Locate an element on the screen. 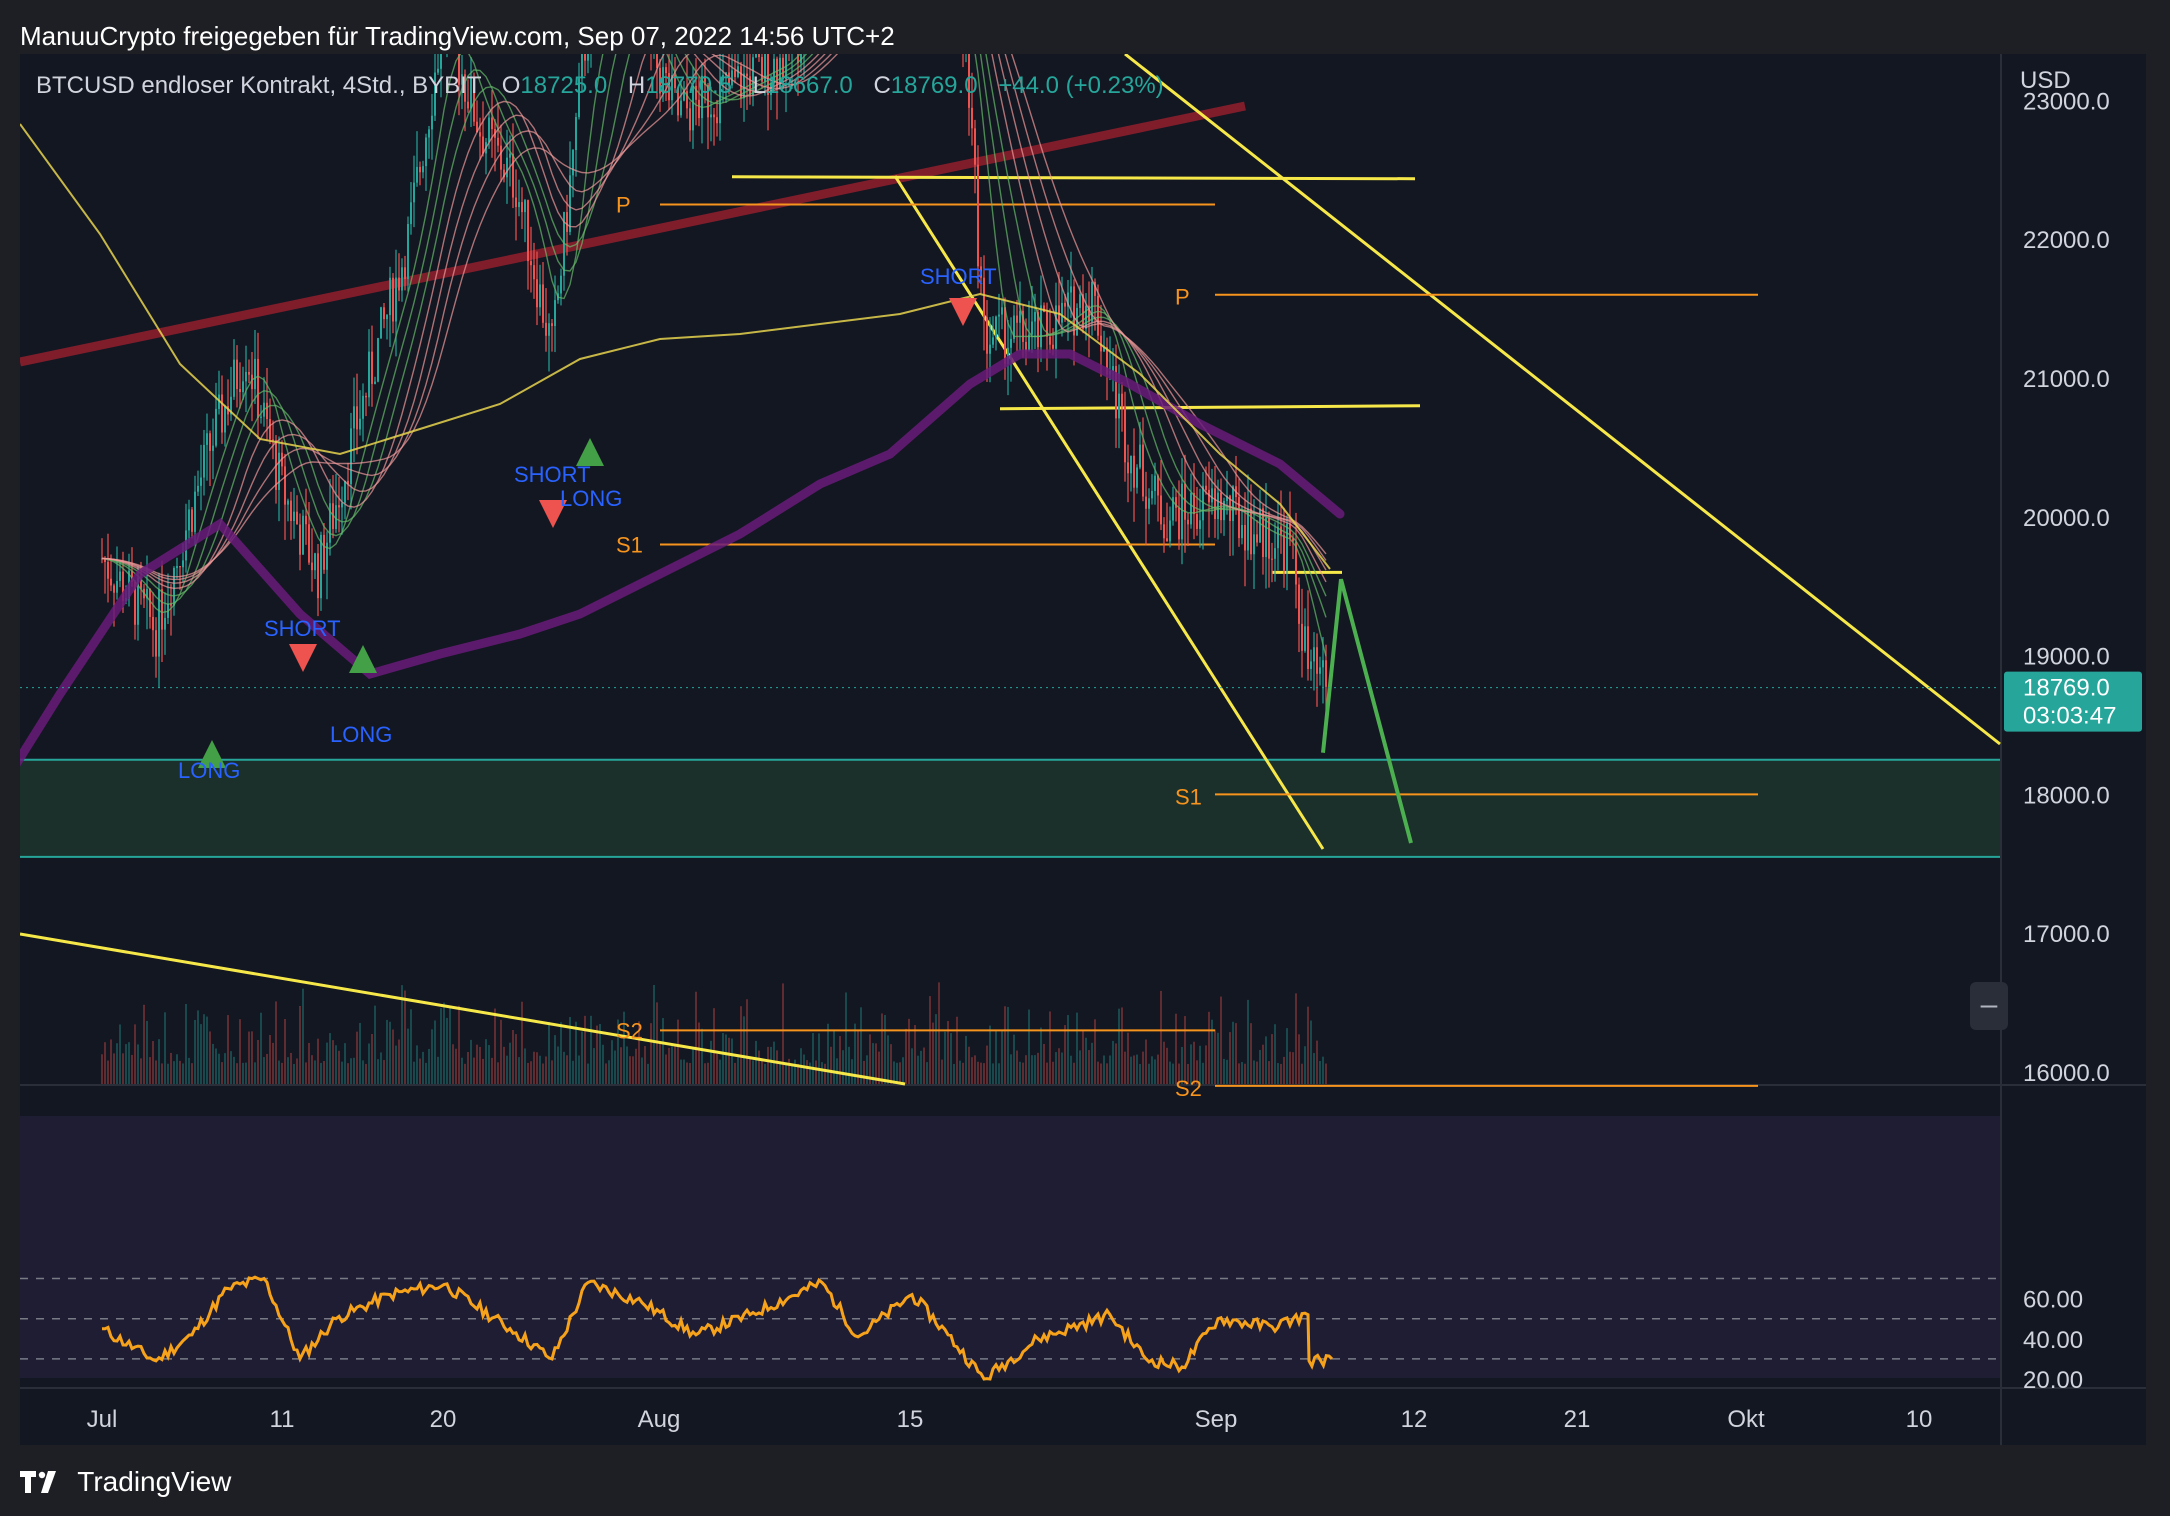  time-axis-tick: 15 is located at coordinates (910, 1419).